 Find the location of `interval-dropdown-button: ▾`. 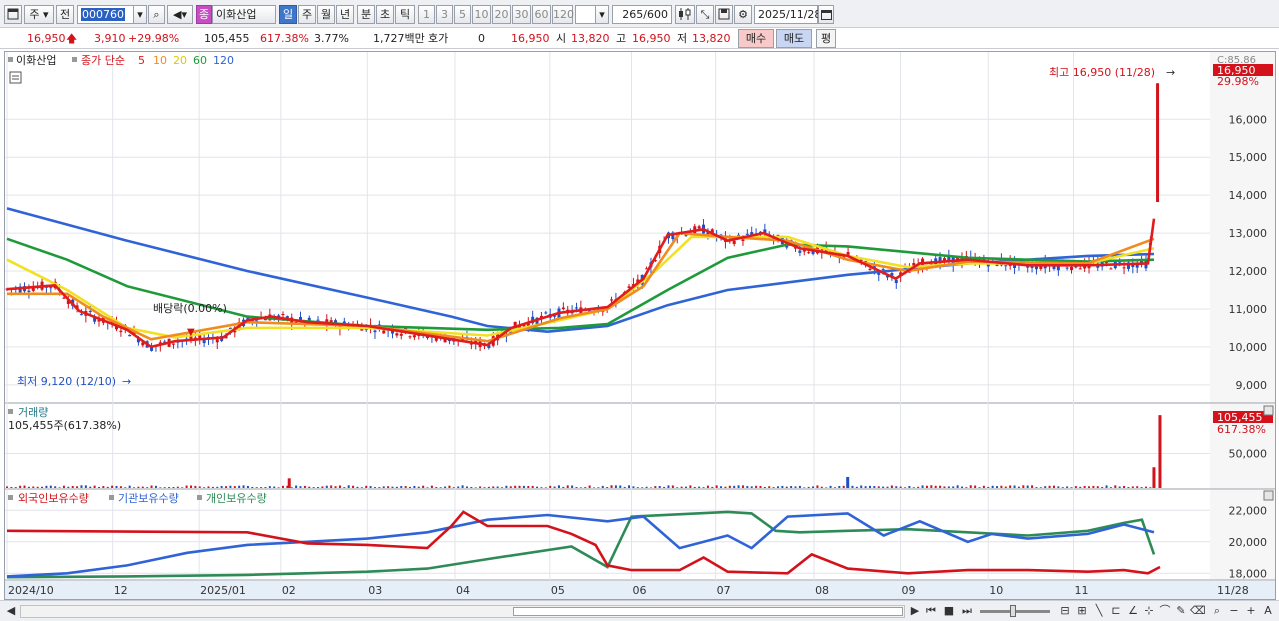

interval-dropdown-button: ▾ is located at coordinates (602, 14).